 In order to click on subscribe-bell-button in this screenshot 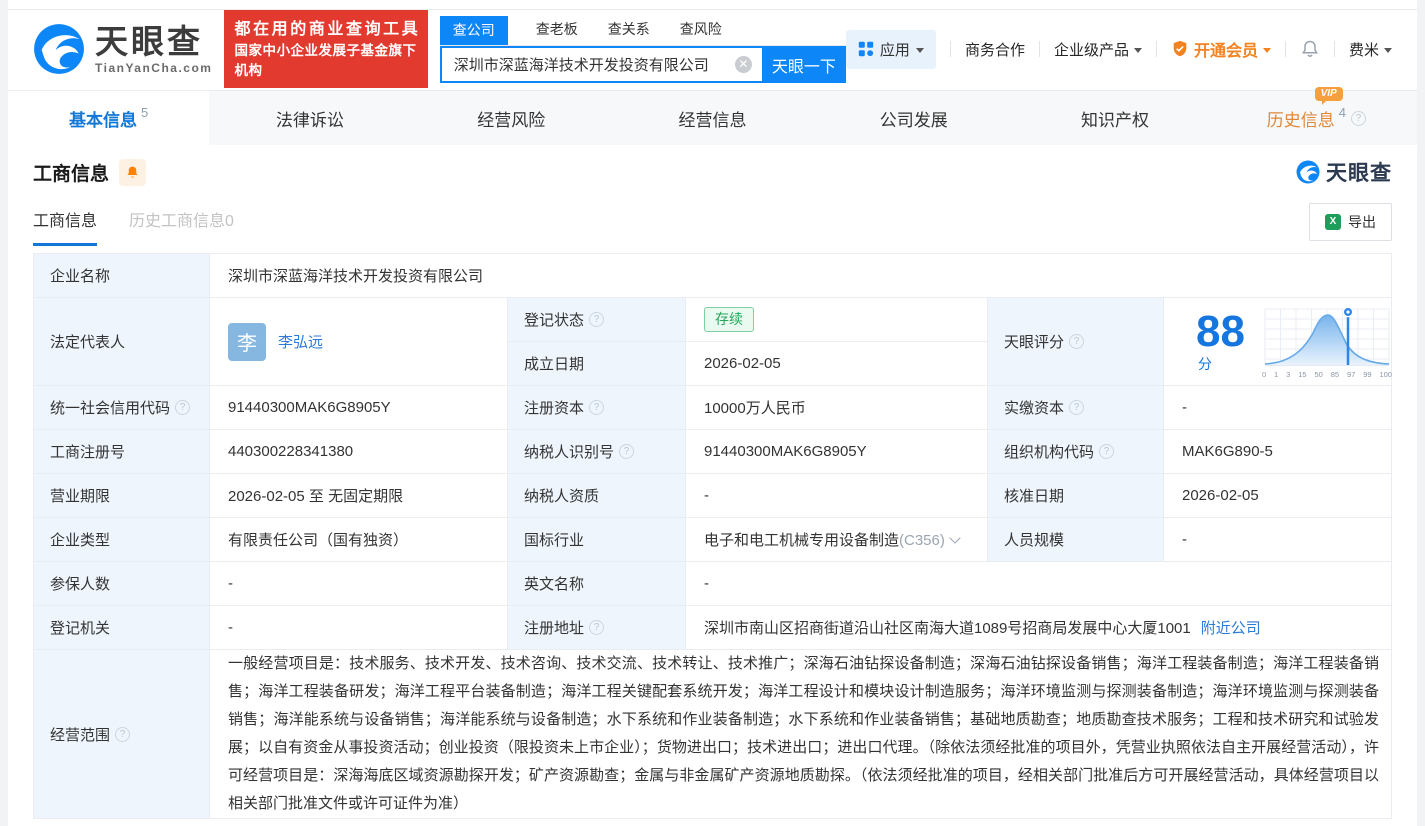, I will do `click(133, 172)`.